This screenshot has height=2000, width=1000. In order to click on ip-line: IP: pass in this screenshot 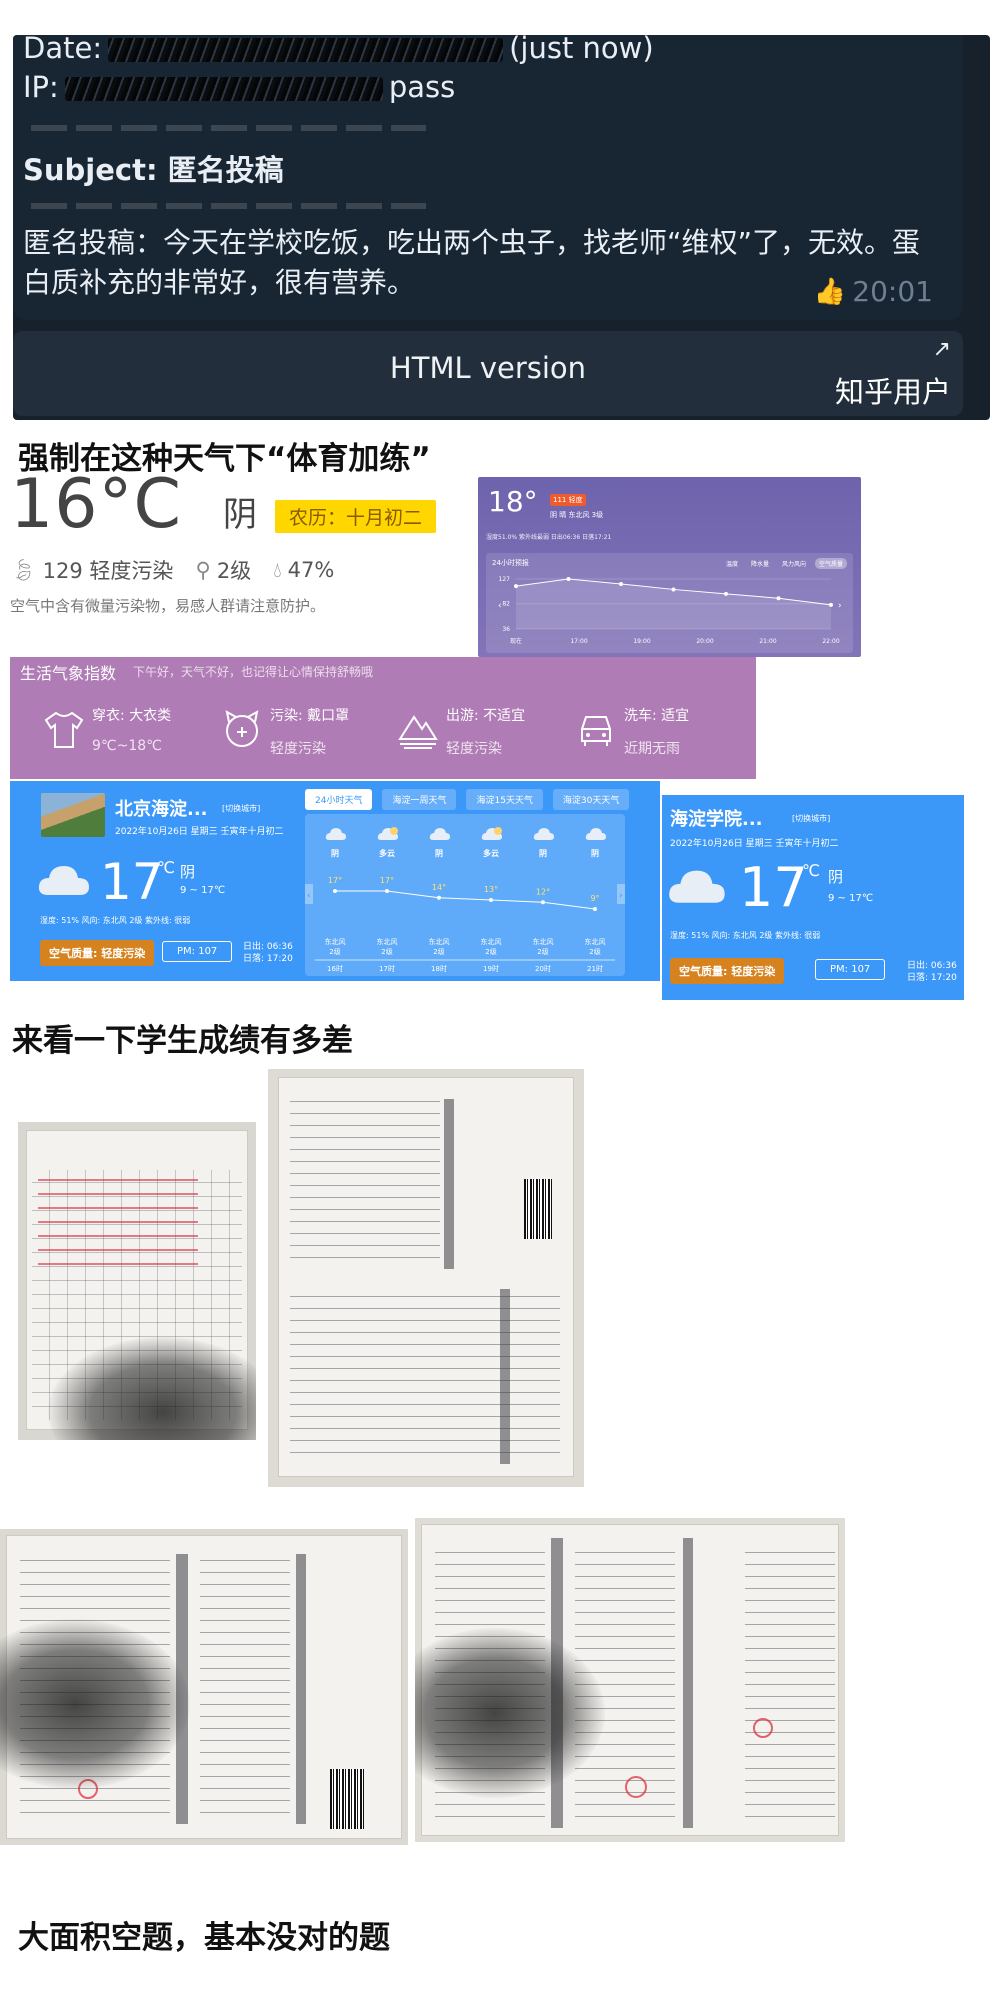, I will do `click(239, 87)`.